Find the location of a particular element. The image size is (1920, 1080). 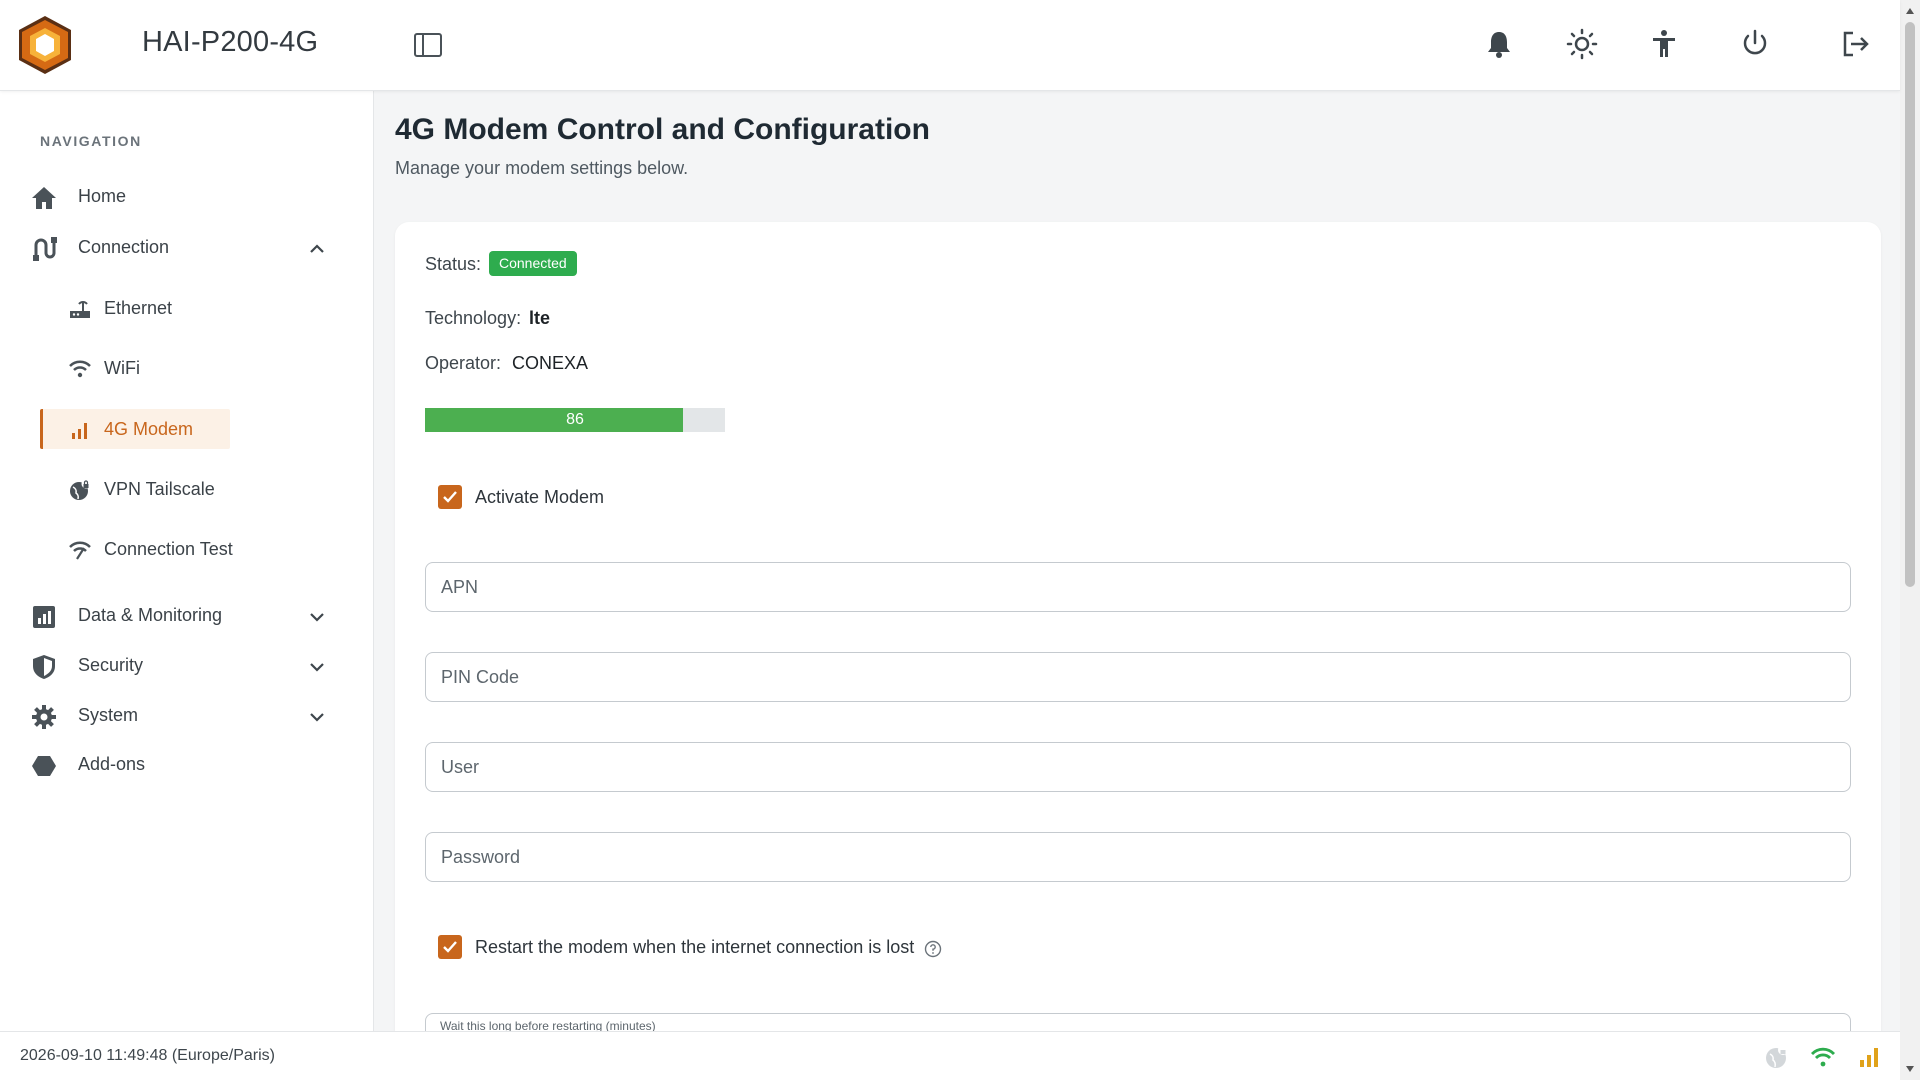

nav-heading: NAVIGATION is located at coordinates (91, 141).